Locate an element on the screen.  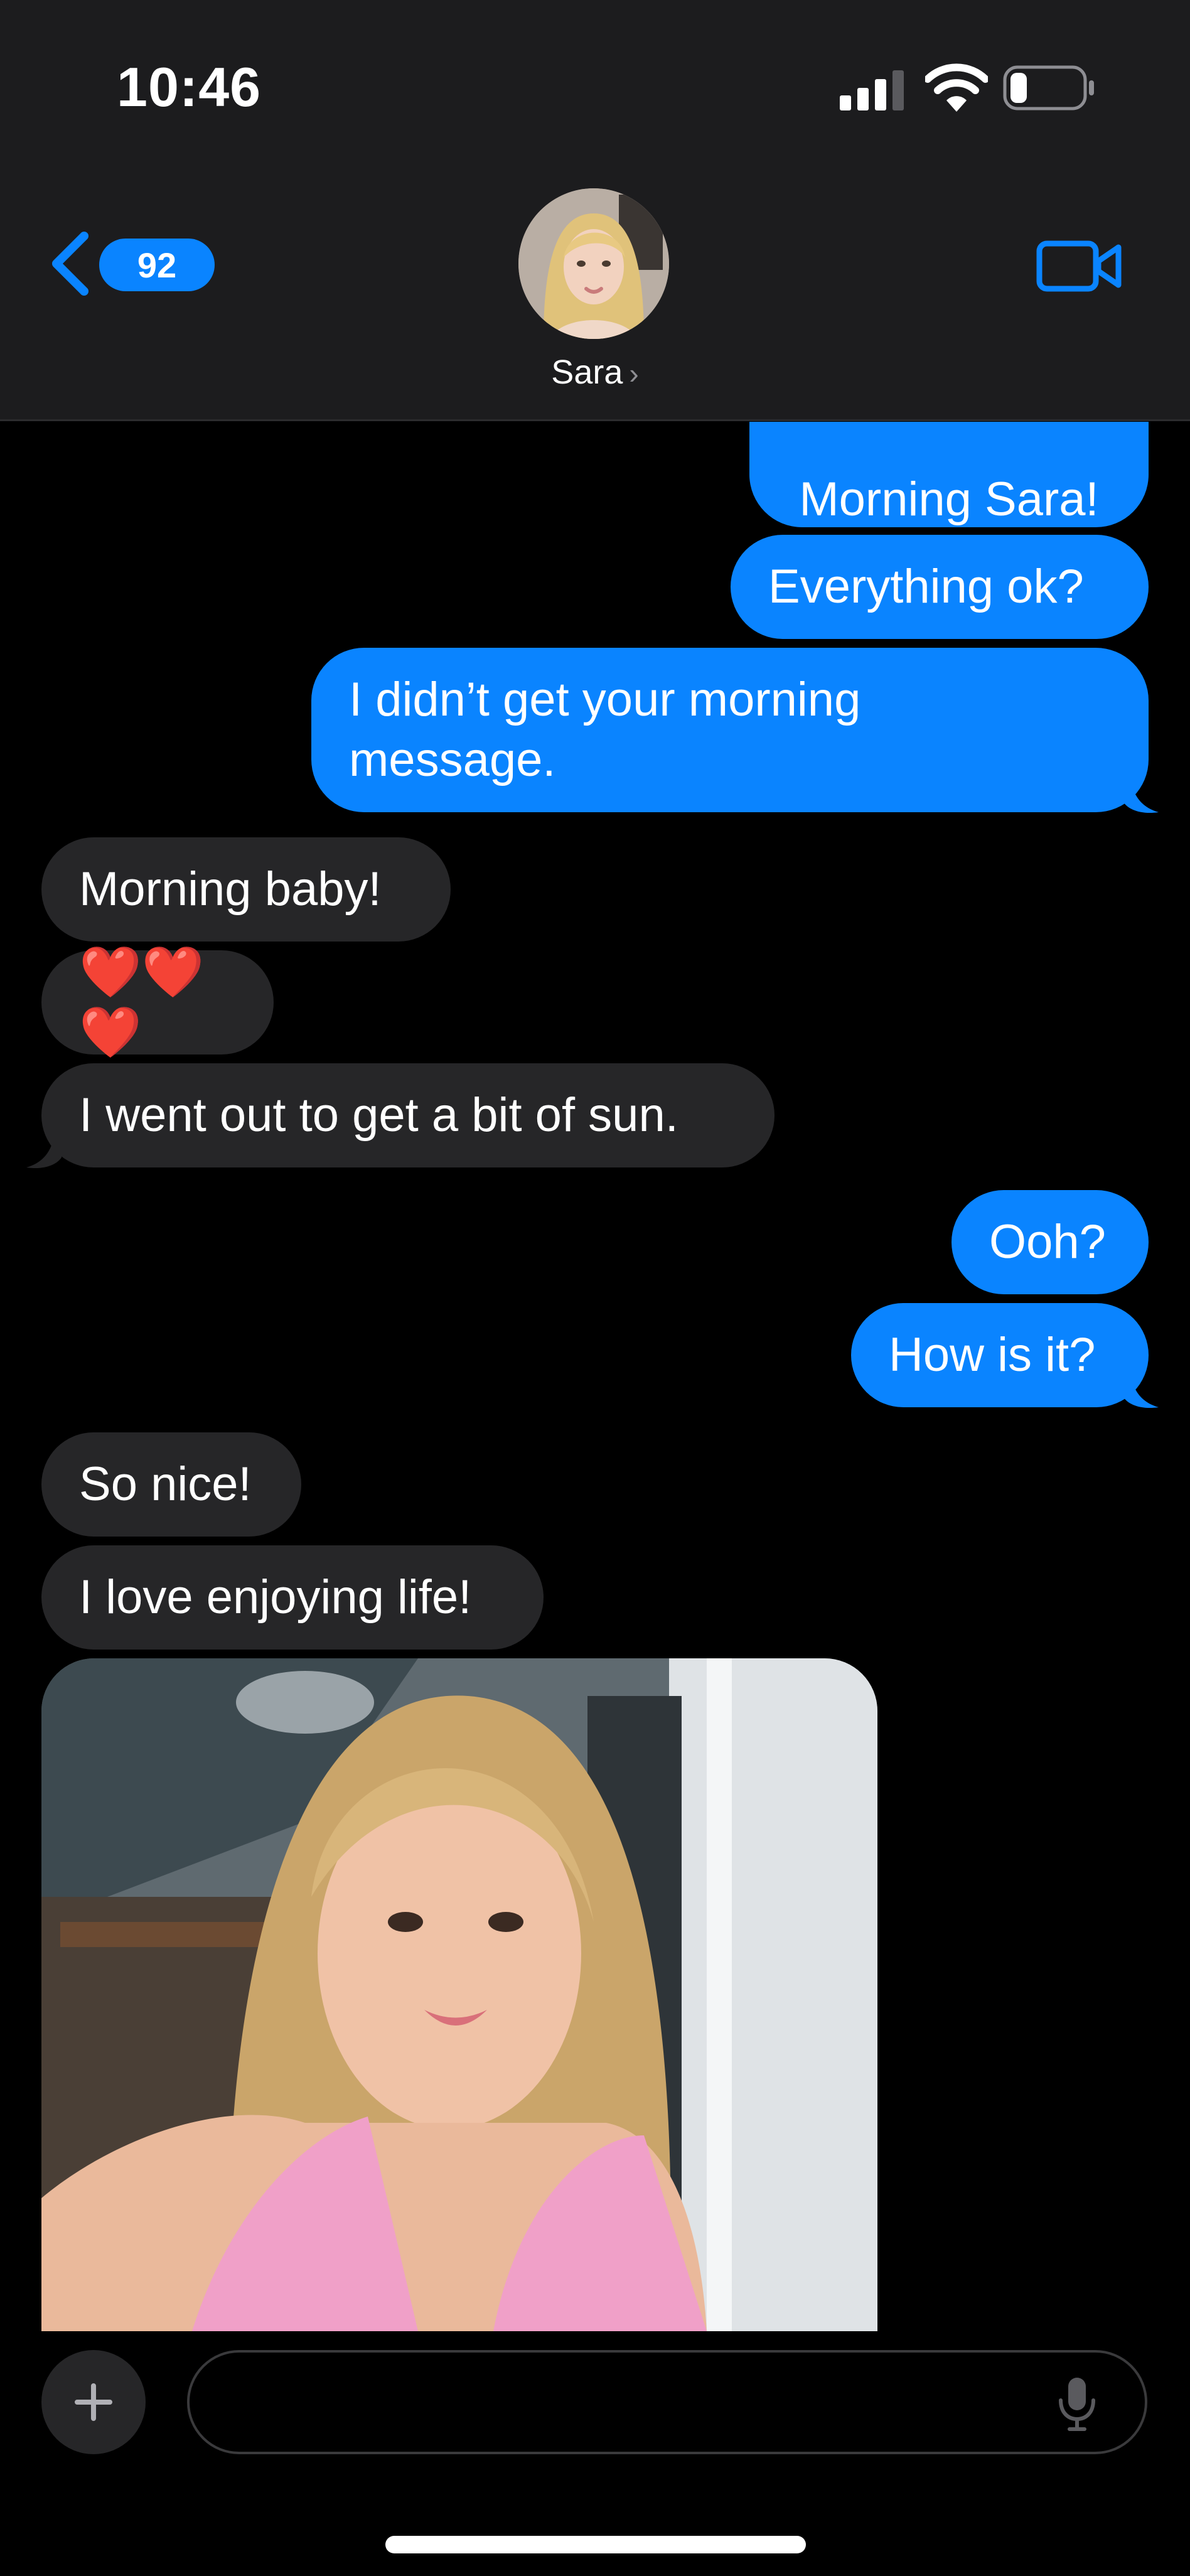
message-text: I love enjoying life! is located at coordinates (275, 1597).